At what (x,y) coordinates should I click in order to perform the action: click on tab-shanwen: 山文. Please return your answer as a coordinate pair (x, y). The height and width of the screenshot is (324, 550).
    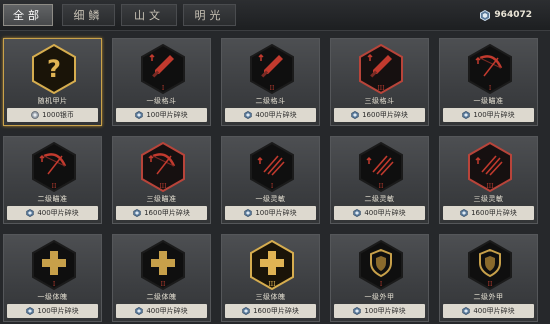
    Looking at the image, I should click on (149, 15).